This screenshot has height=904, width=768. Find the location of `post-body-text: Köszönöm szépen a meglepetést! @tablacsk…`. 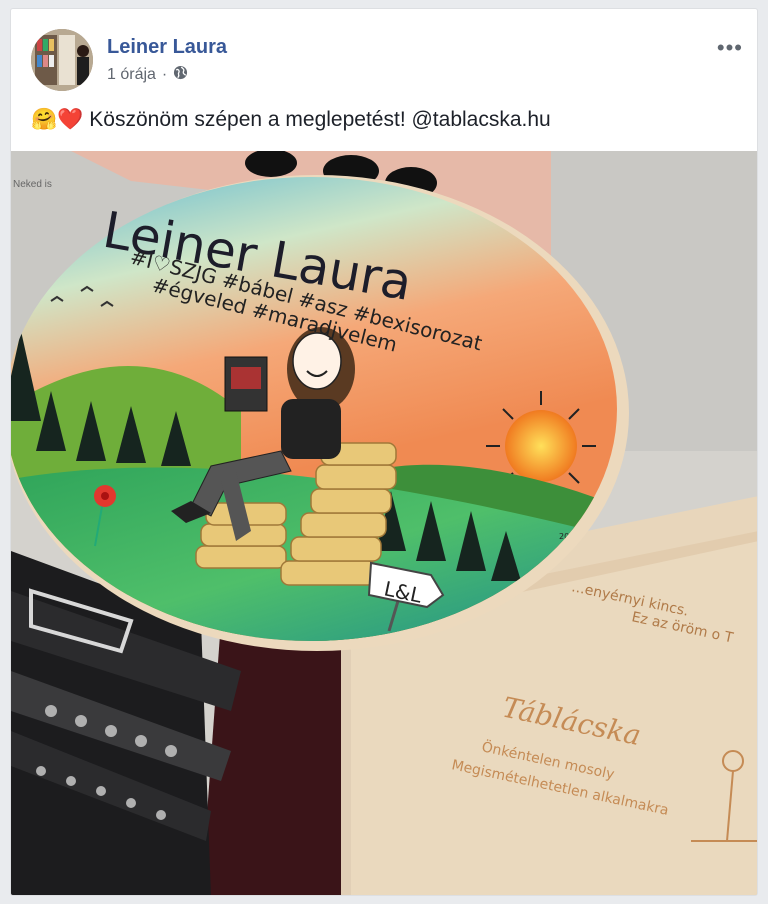

post-body-text: Köszönöm szépen a meglepetést! @tablacsk… is located at coordinates (320, 119).